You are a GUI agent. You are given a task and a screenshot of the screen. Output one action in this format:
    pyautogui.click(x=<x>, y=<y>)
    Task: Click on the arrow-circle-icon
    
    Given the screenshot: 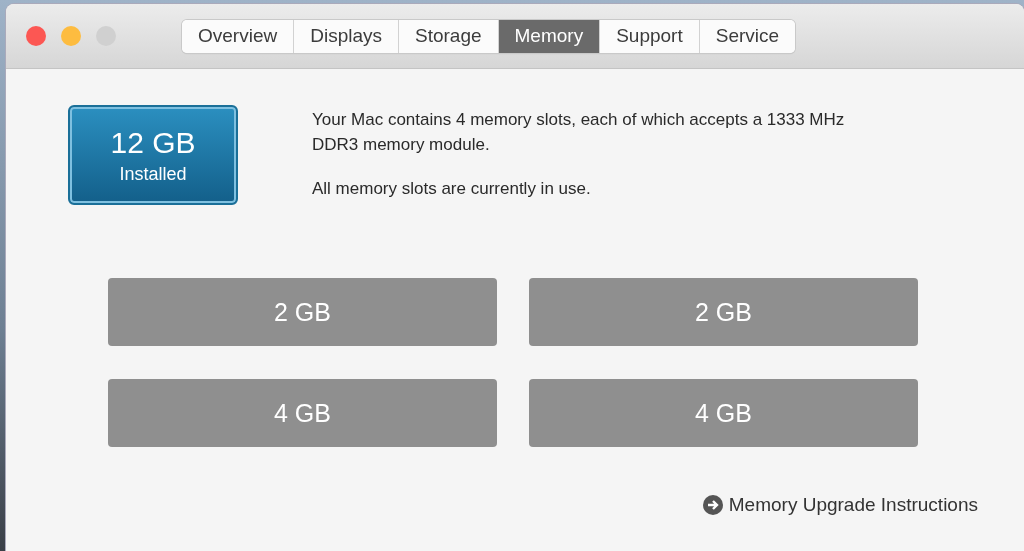 What is the action you would take?
    pyautogui.click(x=712, y=505)
    